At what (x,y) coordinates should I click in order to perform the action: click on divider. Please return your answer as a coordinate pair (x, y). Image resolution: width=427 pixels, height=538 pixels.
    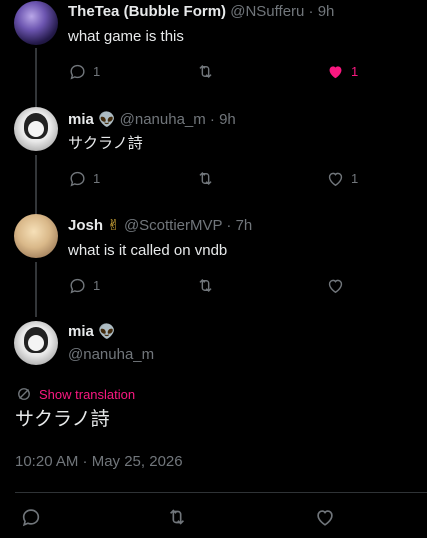
    Looking at the image, I should click on (221, 492).